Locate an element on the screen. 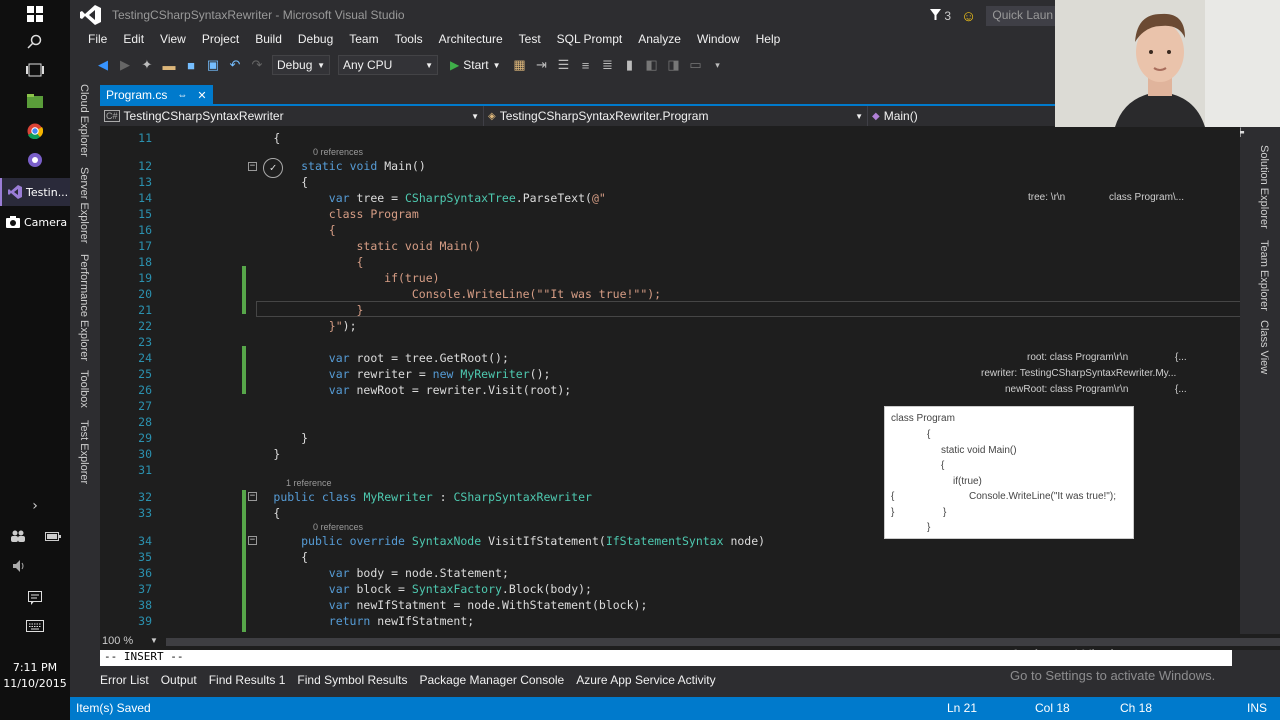 The width and height of the screenshot is (1280, 720). code-line: 18 { is located at coordinates (670, 263).